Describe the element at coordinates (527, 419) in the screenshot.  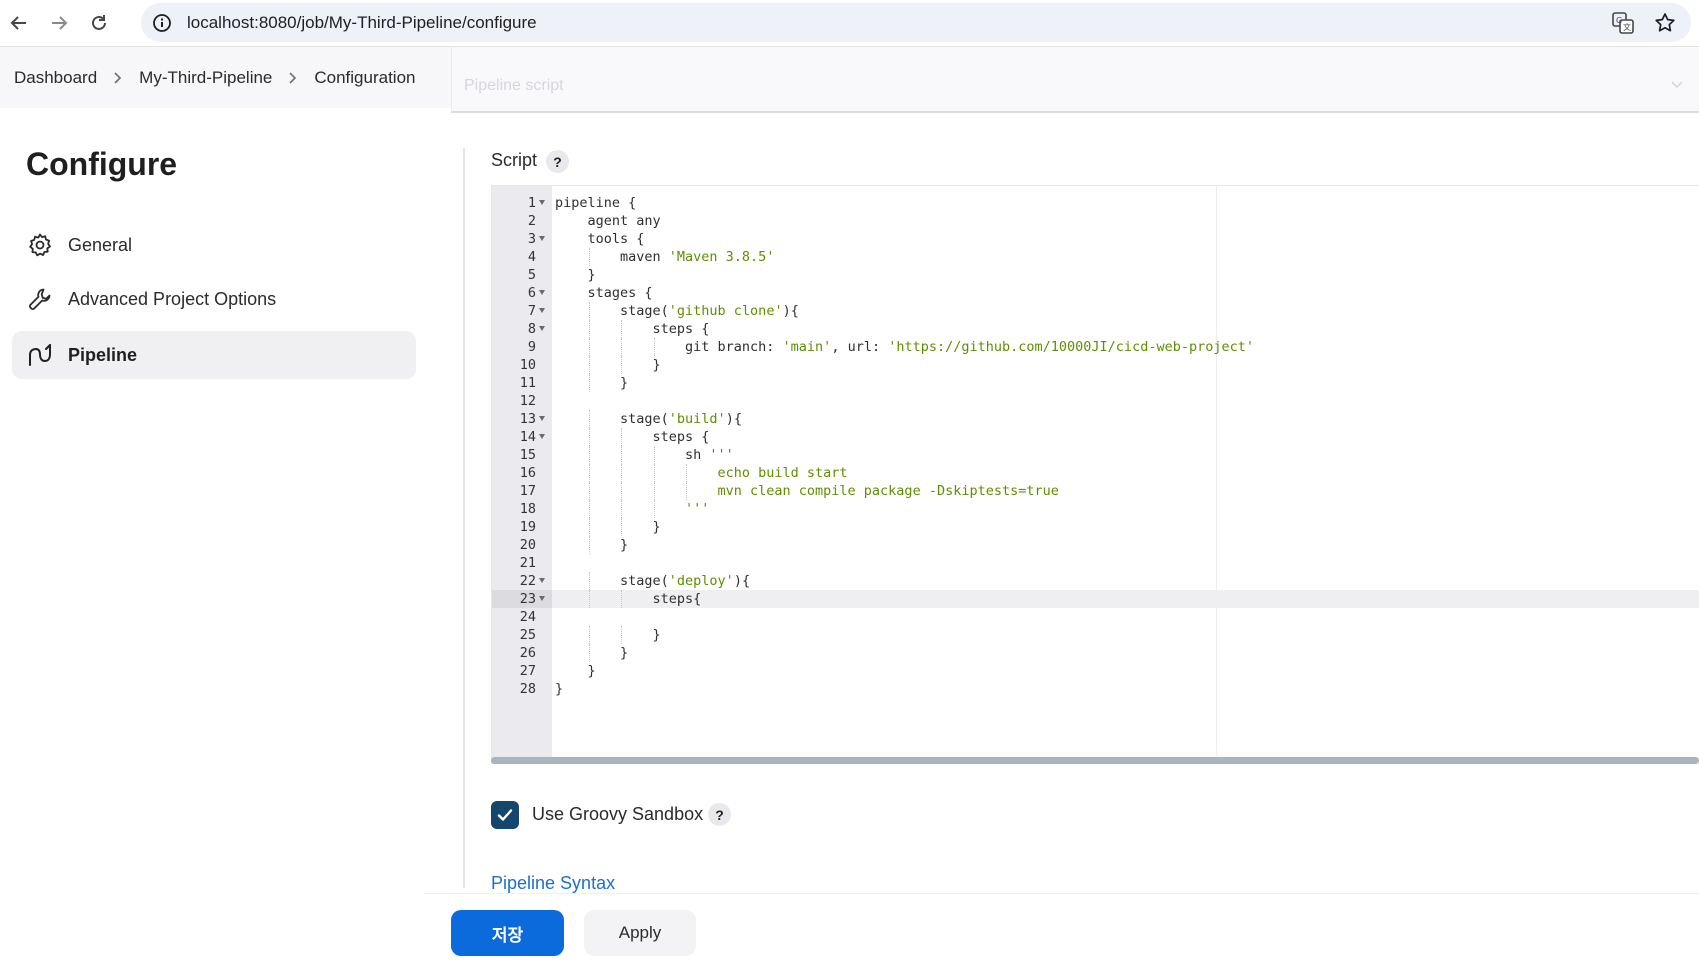
I see `line-number: 13` at that location.